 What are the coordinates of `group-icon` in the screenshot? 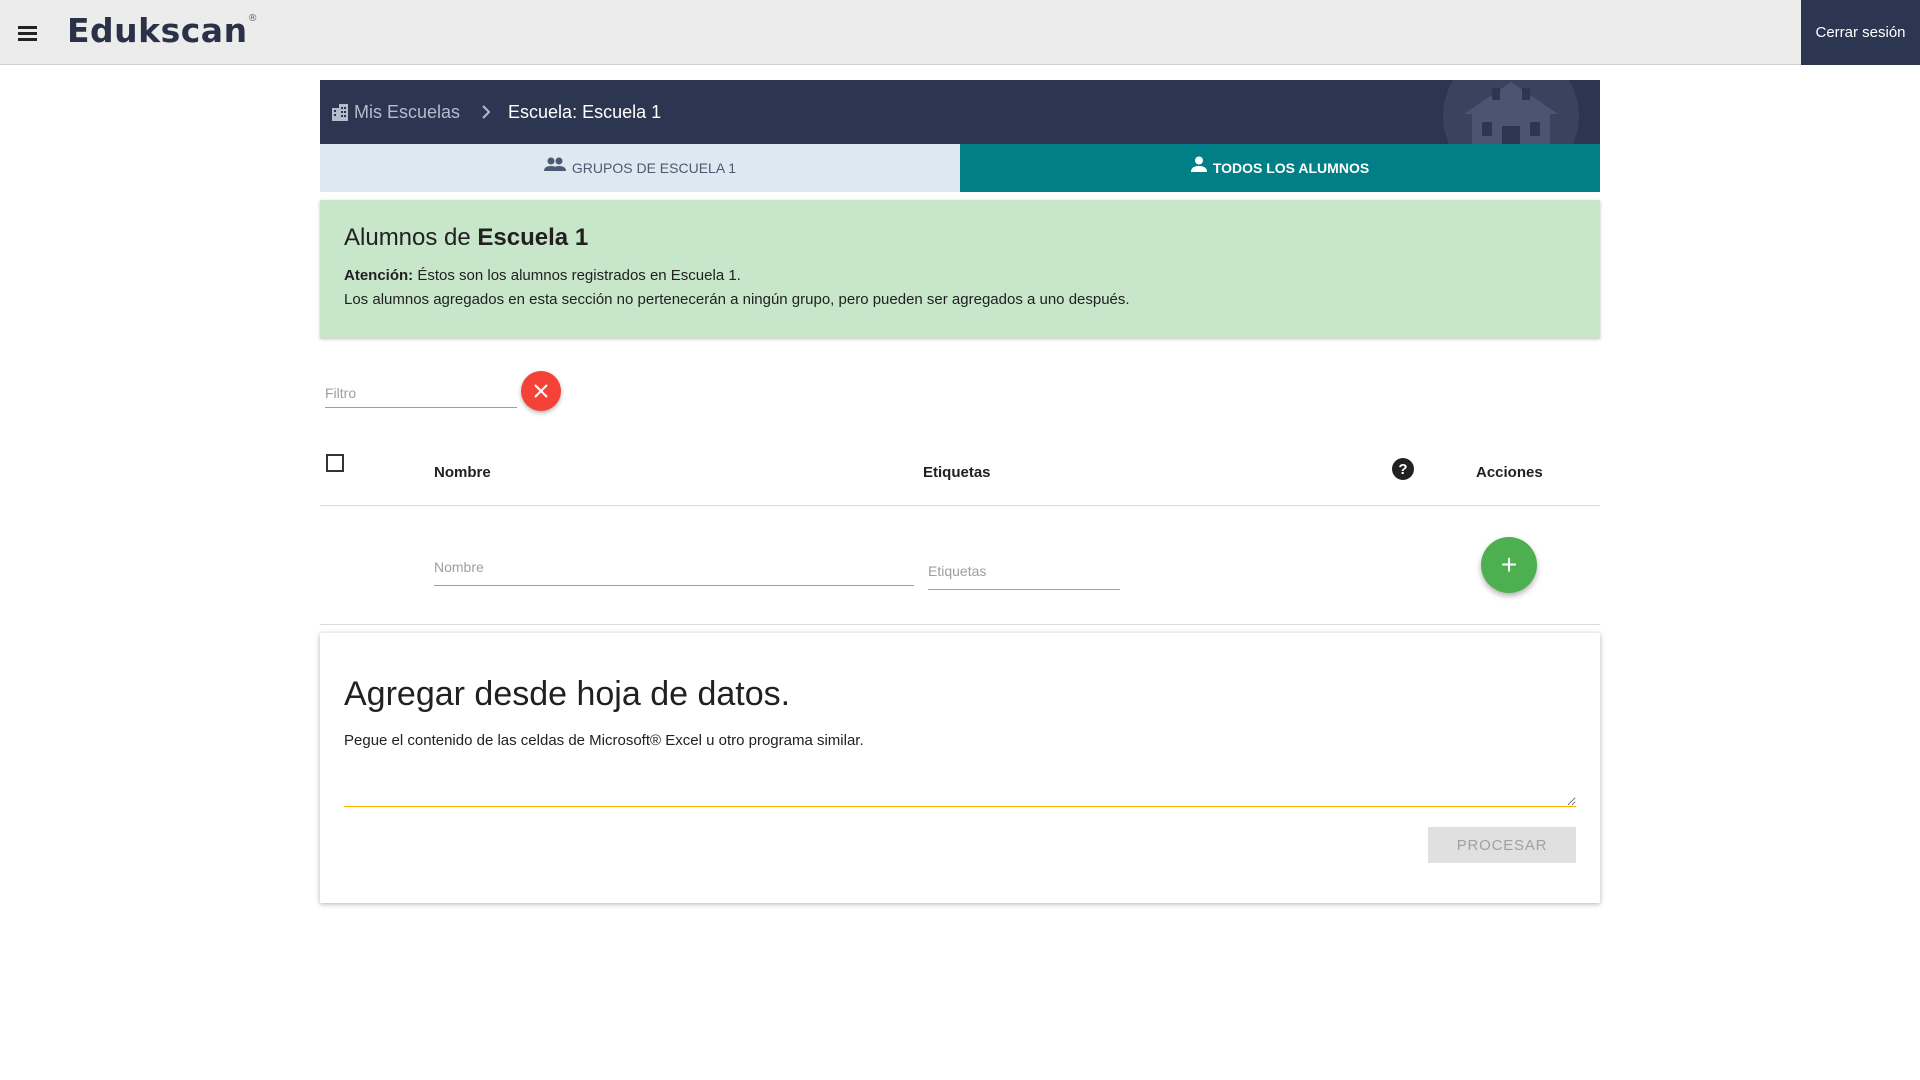 It's located at (554, 164).